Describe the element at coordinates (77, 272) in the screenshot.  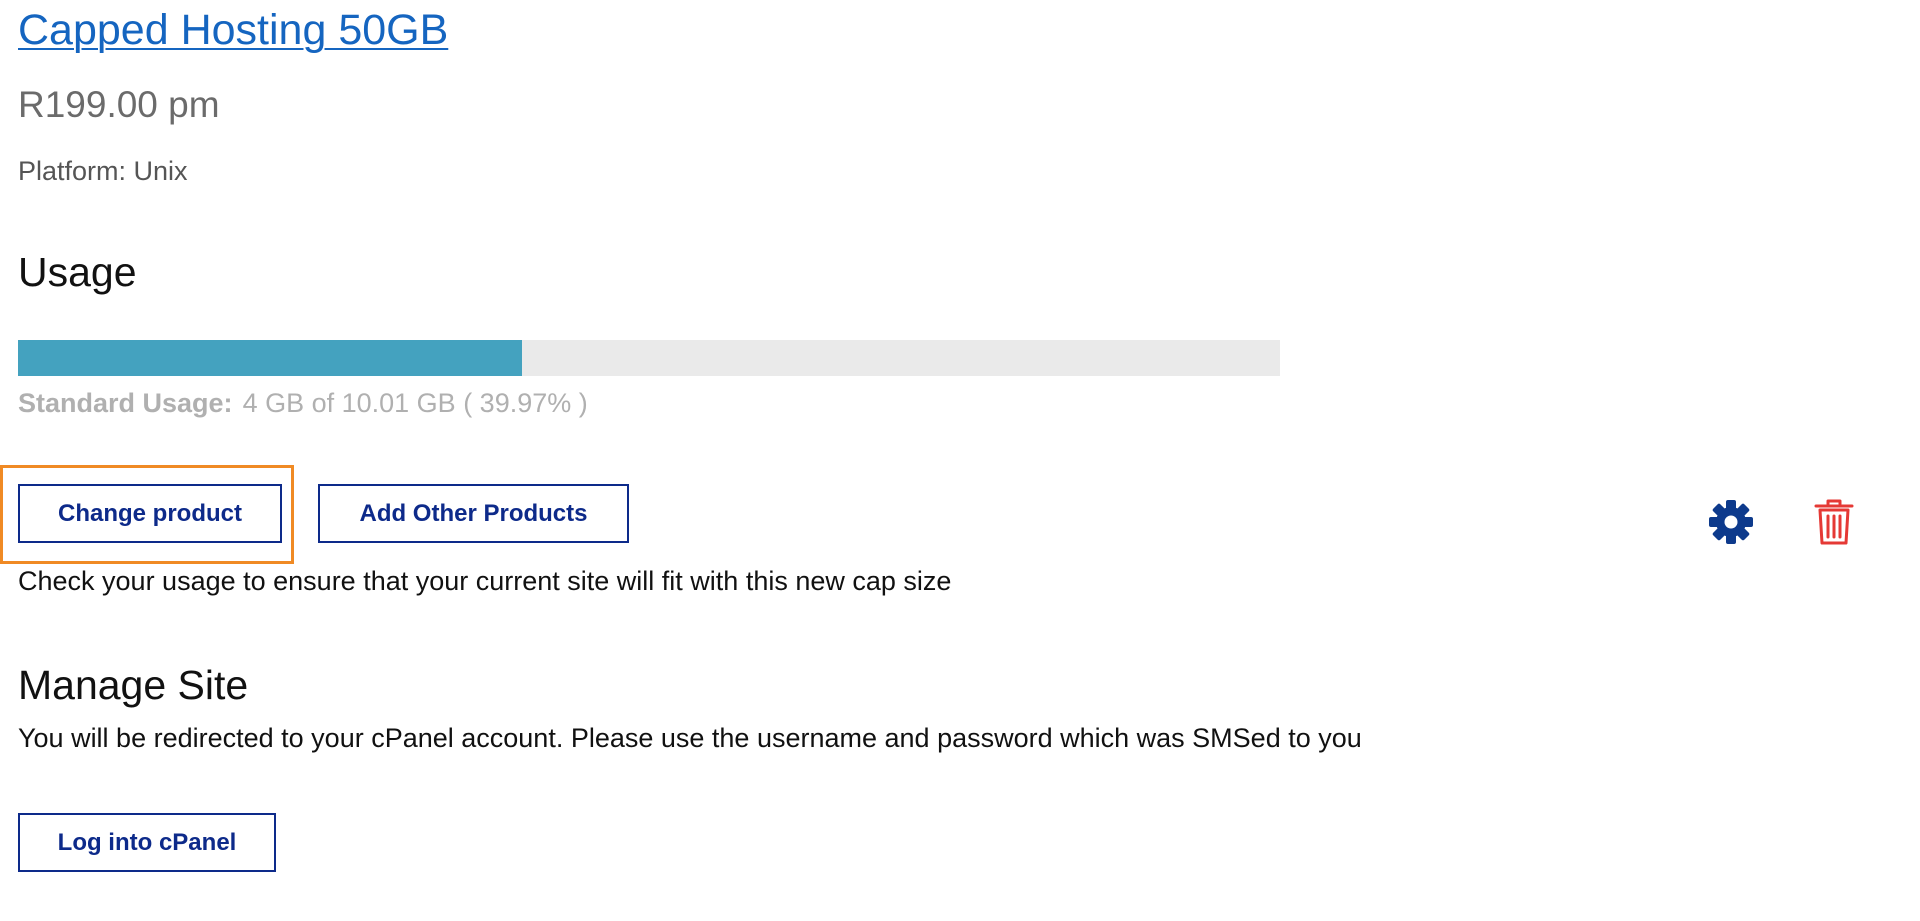
I see `usage-heading: Usage` at that location.